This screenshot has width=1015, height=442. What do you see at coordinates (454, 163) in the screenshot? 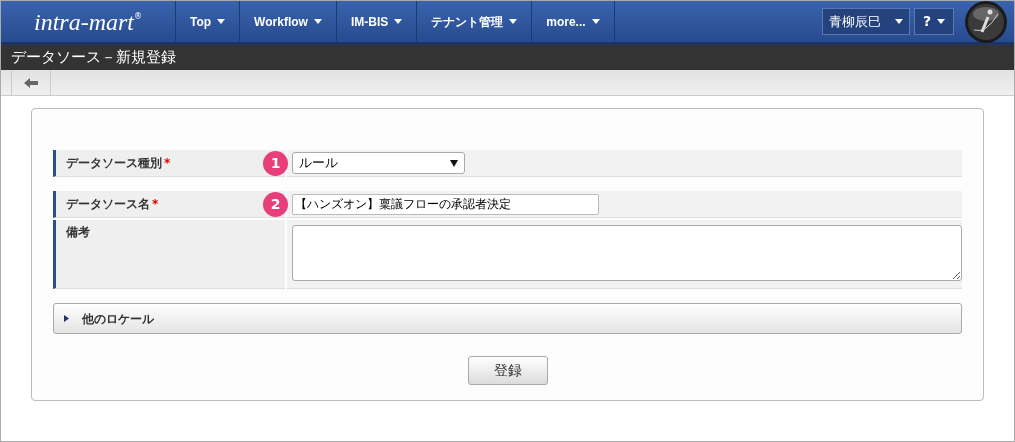
I see `dropdown-arrow-icon` at bounding box center [454, 163].